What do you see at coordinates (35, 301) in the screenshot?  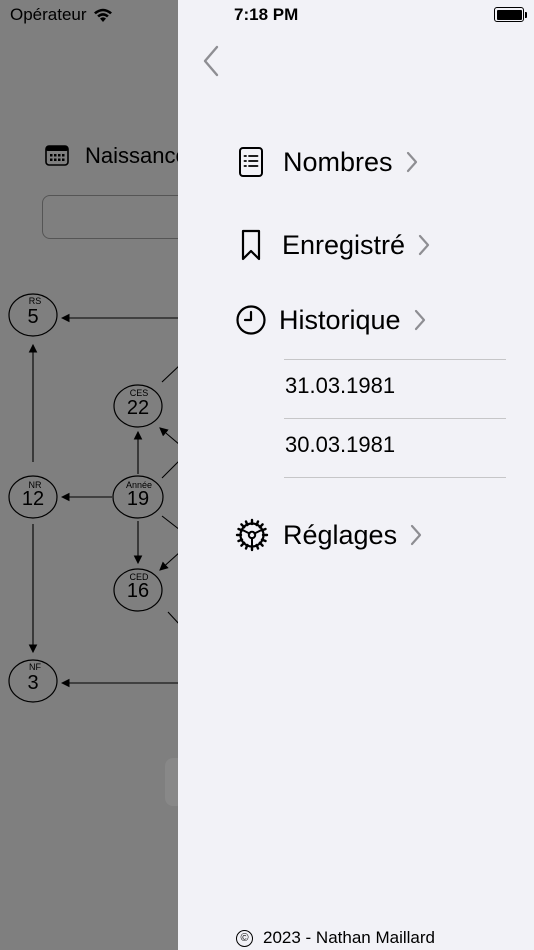 I see `node-label: RS` at bounding box center [35, 301].